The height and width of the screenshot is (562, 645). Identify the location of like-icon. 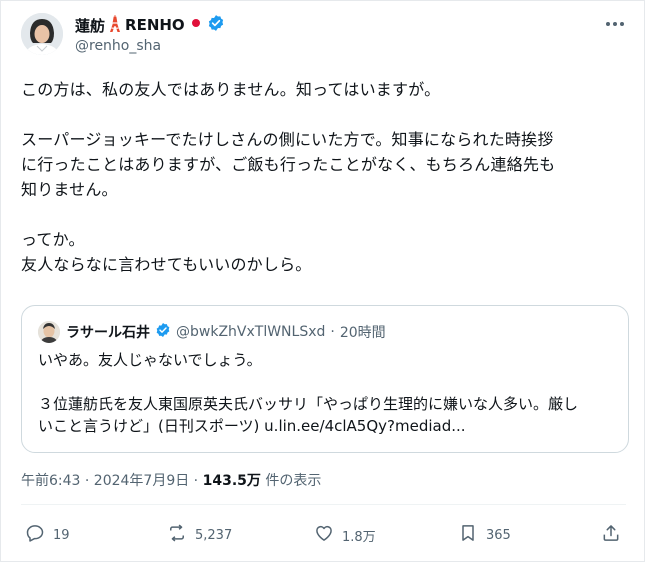
(324, 535).